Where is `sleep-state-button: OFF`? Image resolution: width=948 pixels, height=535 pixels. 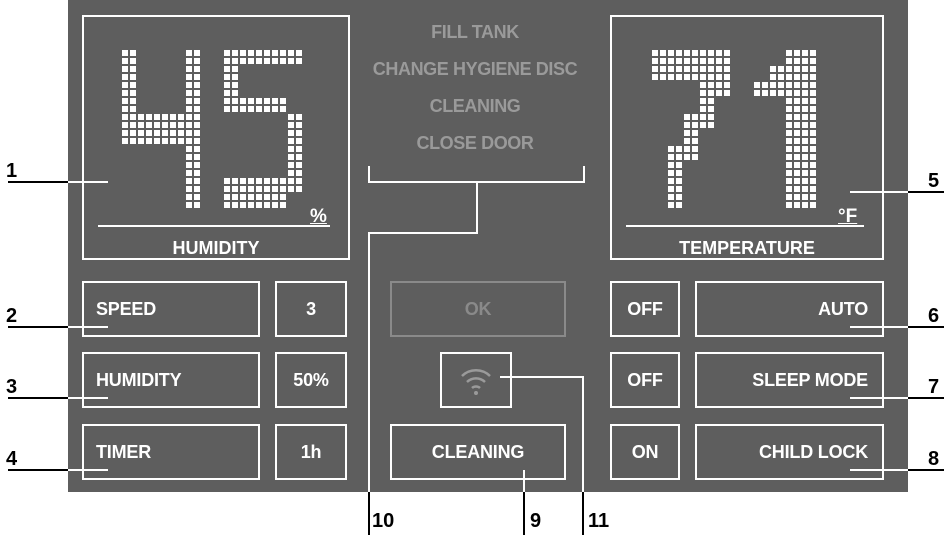
sleep-state-button: OFF is located at coordinates (645, 380).